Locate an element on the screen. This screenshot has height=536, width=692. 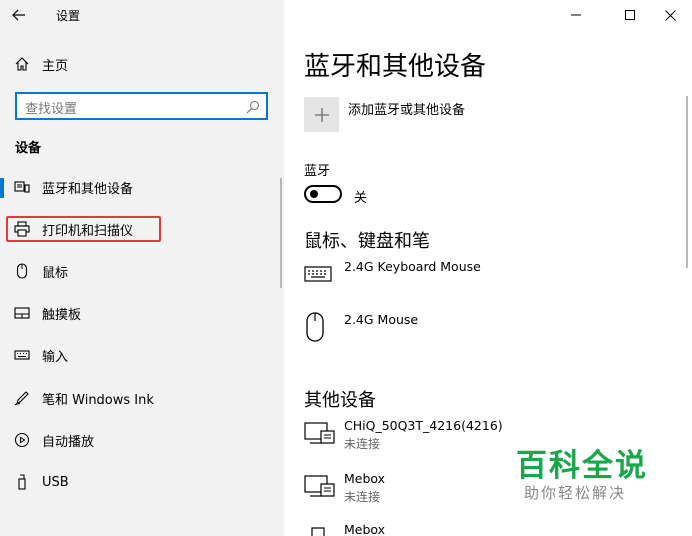
sidebar-item-typing: 输入 is located at coordinates (142, 355).